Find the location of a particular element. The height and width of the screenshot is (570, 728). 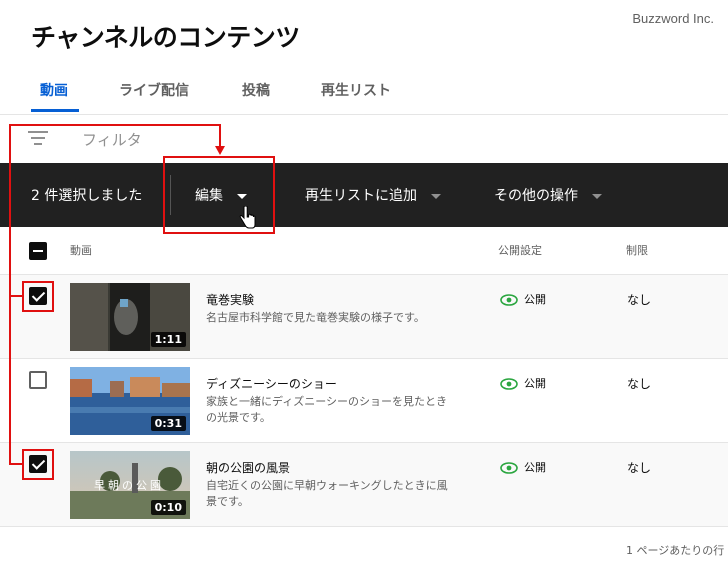

video-title: ディズニーシーのショー is located at coordinates (271, 383).